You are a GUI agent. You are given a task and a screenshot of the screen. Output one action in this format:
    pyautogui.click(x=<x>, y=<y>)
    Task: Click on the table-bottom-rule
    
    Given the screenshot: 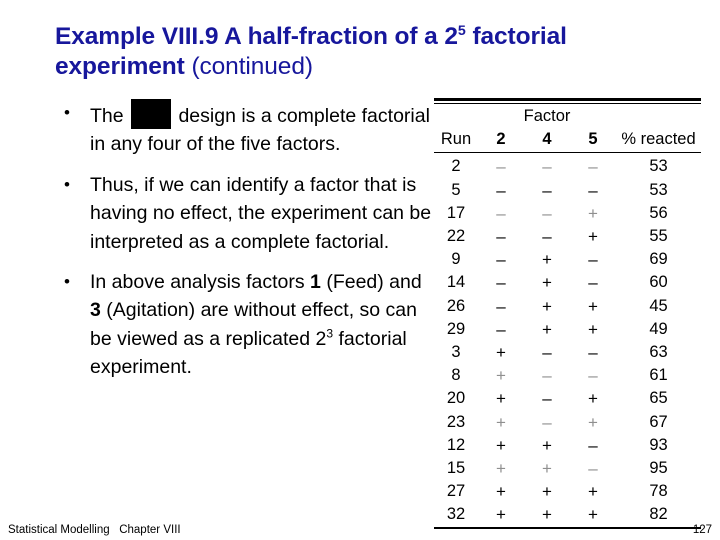 What is the action you would take?
    pyautogui.click(x=567, y=528)
    